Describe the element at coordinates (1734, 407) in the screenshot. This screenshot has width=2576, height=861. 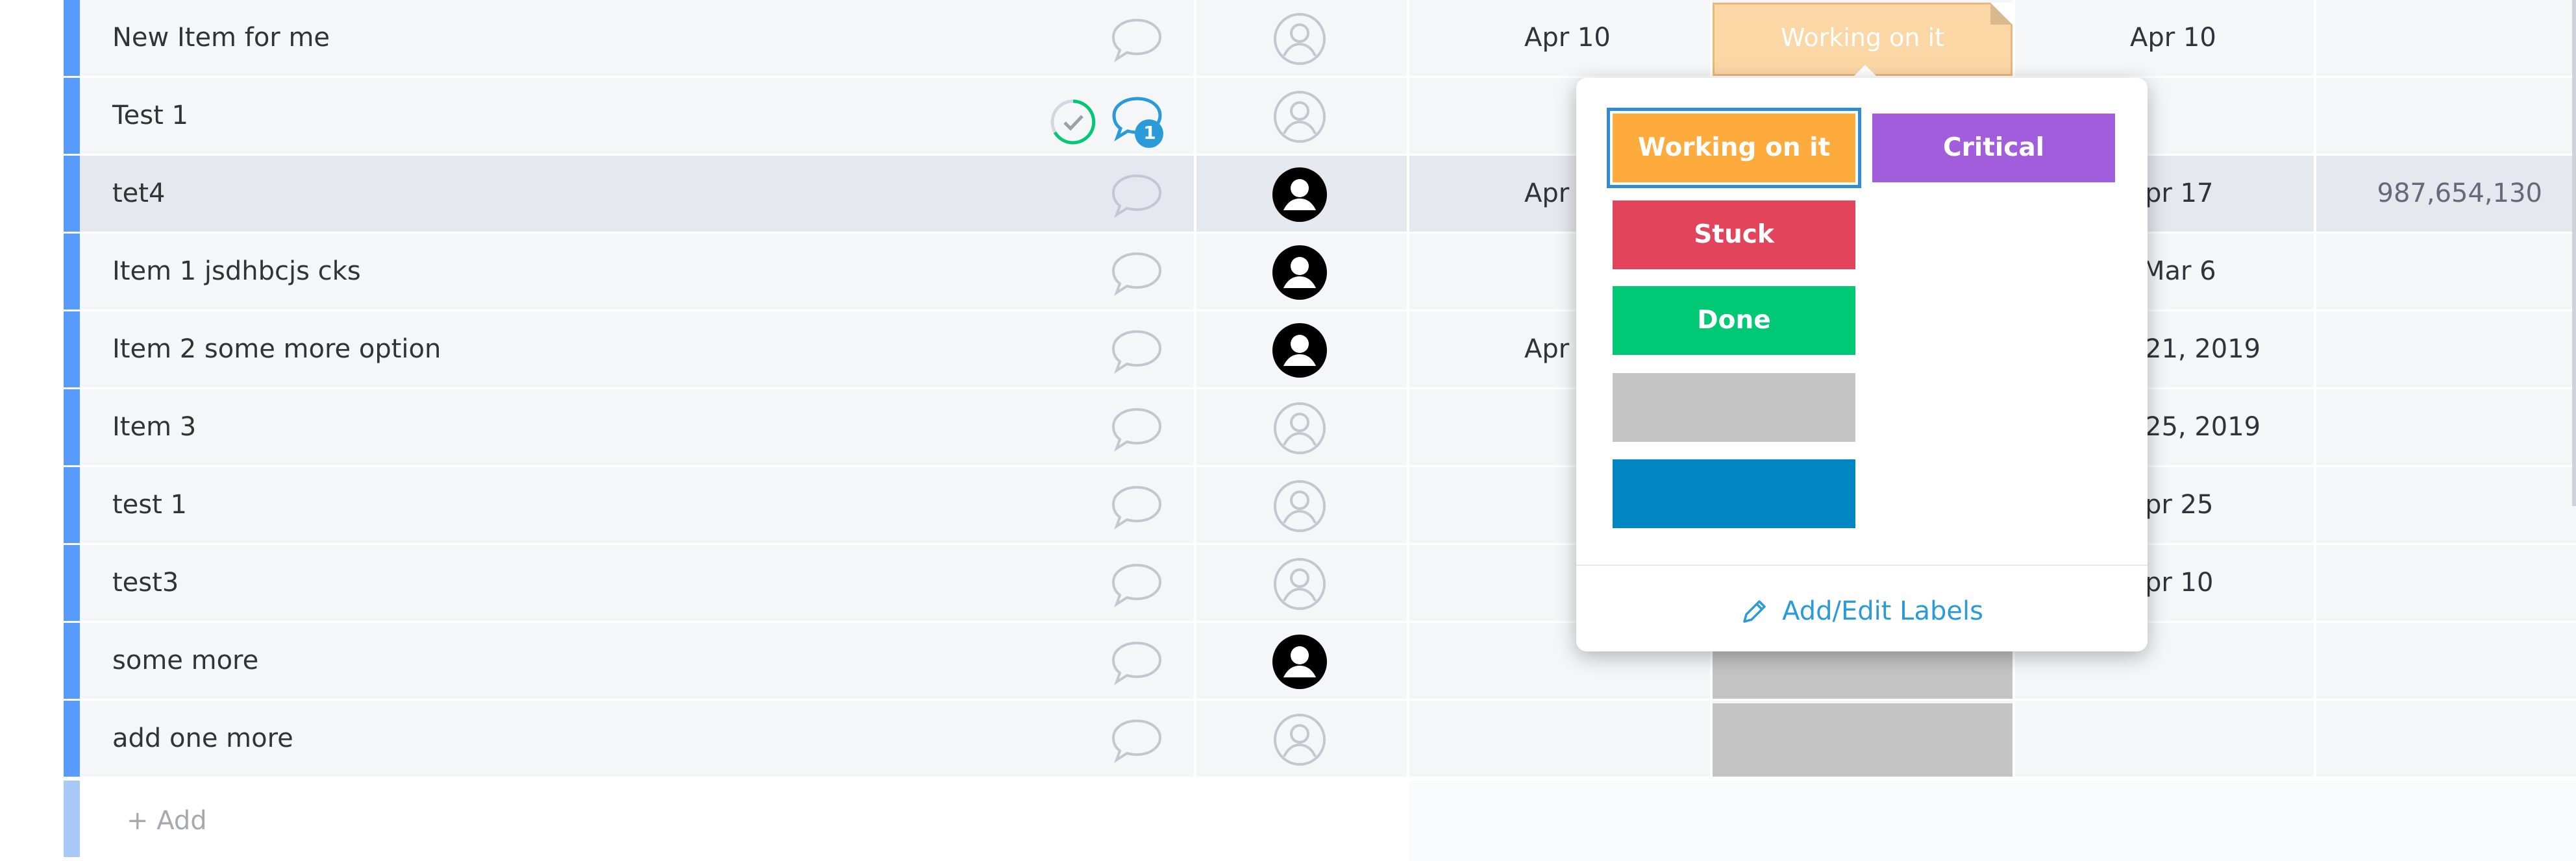
I see `status-option-blank-grey` at that location.